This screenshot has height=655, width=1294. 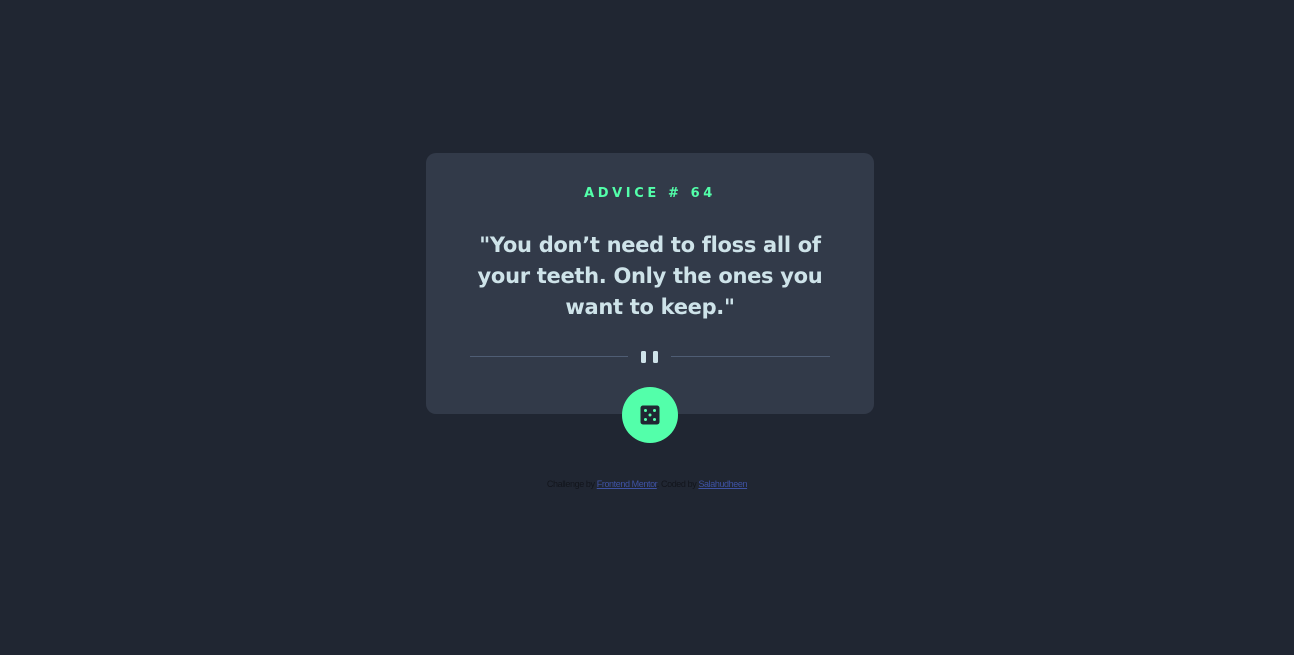 What do you see at coordinates (627, 484) in the screenshot?
I see `frontend-mentor-link: Frontend Mentor` at bounding box center [627, 484].